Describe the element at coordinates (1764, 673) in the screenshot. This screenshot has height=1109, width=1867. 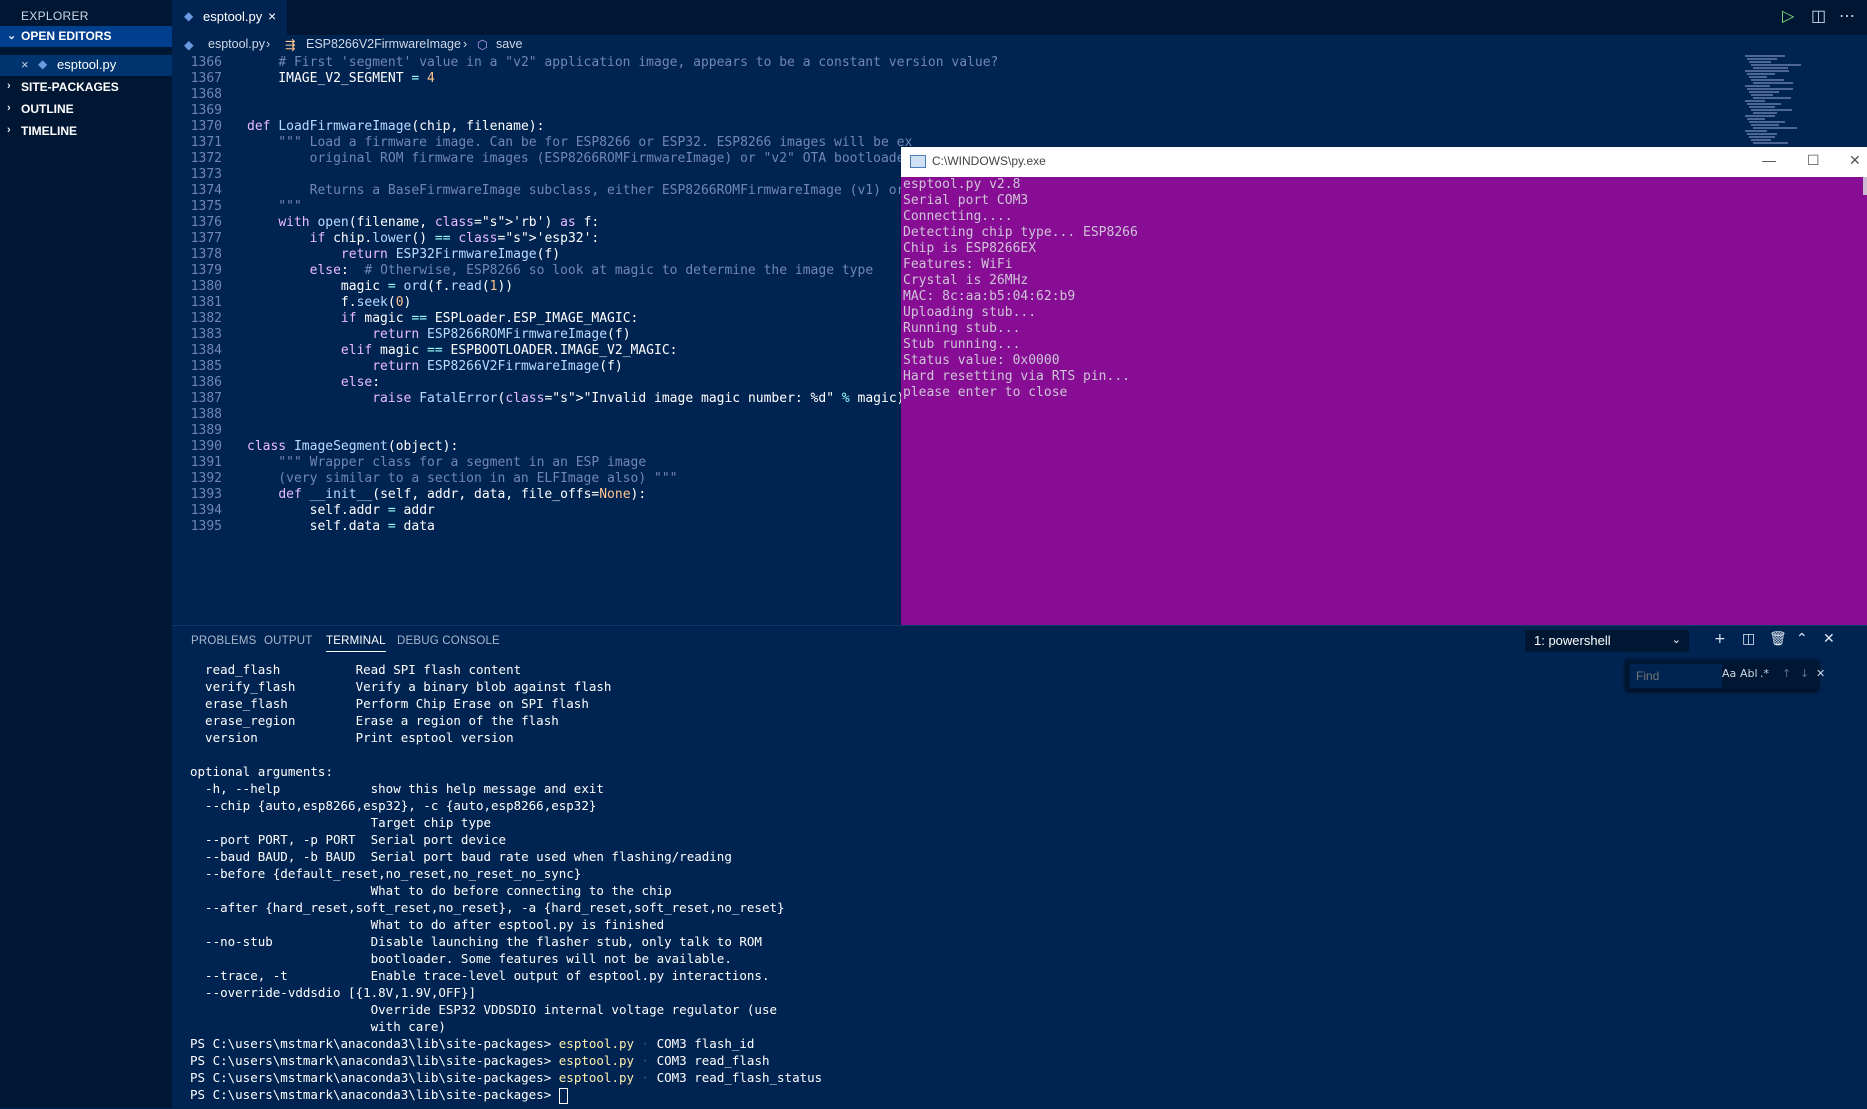
I see `regex-icon: .*` at that location.